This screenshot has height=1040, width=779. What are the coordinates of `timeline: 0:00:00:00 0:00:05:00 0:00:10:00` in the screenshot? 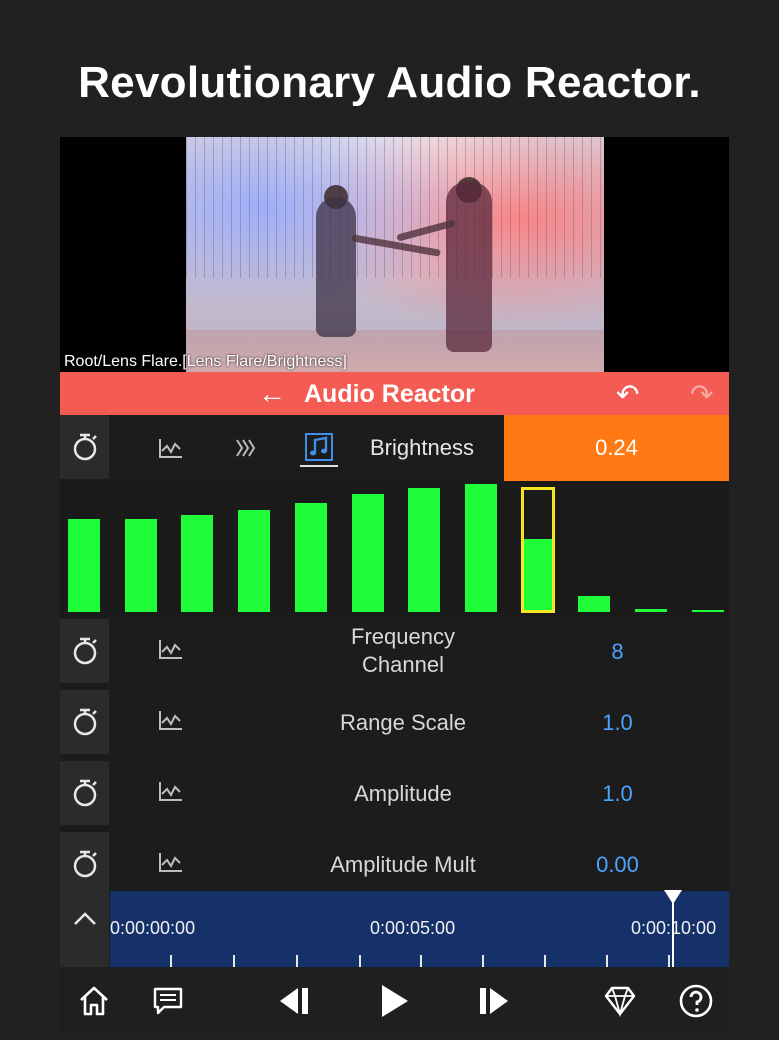 It's located at (394, 925).